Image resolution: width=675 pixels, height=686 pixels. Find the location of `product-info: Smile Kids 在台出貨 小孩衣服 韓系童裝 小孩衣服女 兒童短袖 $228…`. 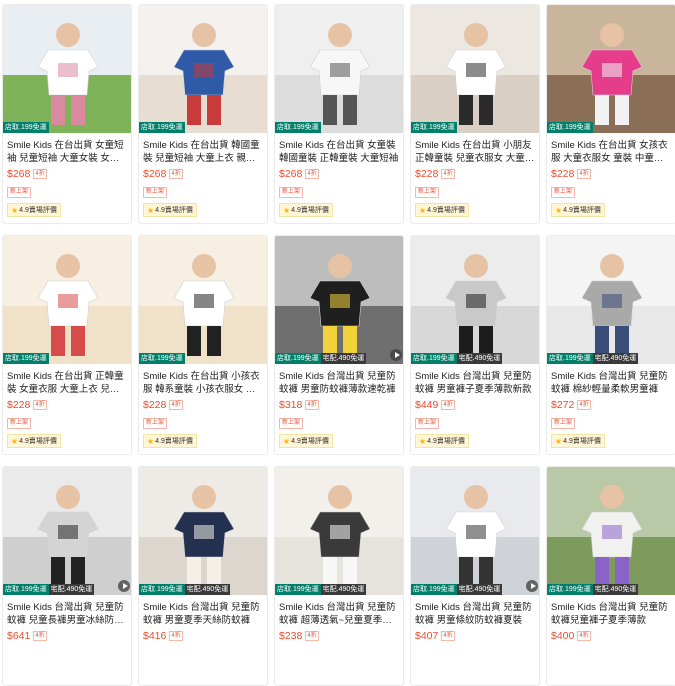

product-info: Smile Kids 在台出貨 小孩衣服 韓系童裝 小孩衣服女 兒童短袖 $228… is located at coordinates (203, 406).